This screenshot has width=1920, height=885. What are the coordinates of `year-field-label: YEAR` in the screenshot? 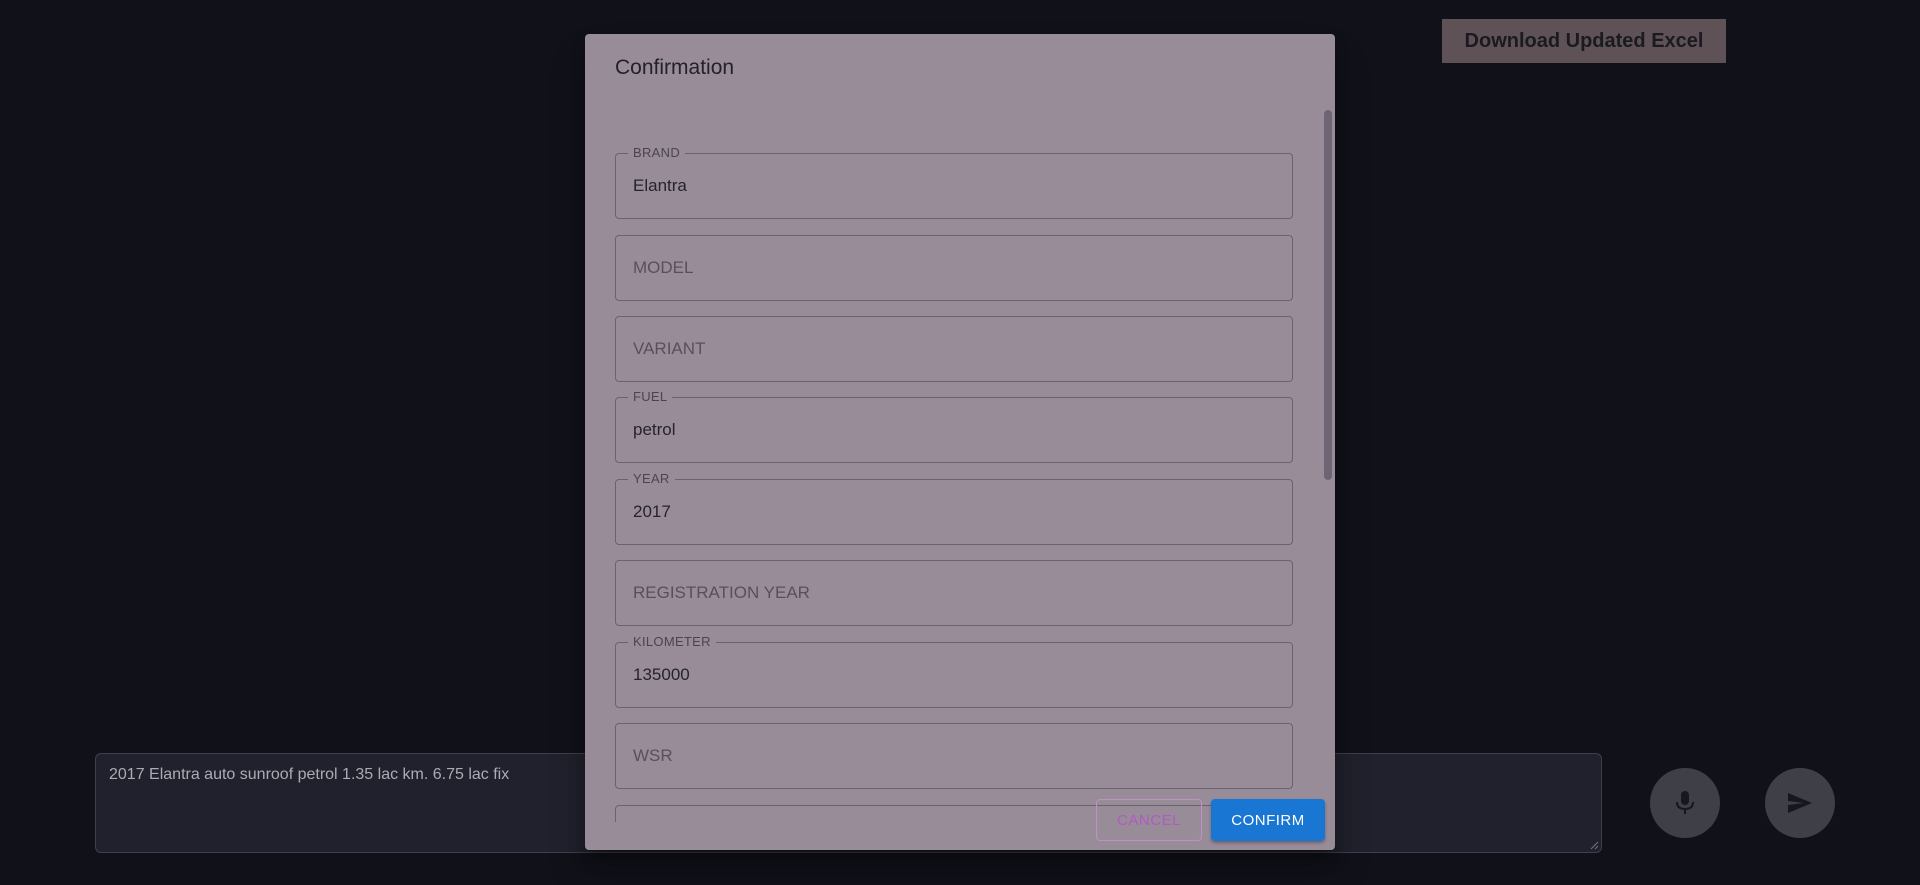 It's located at (651, 479).